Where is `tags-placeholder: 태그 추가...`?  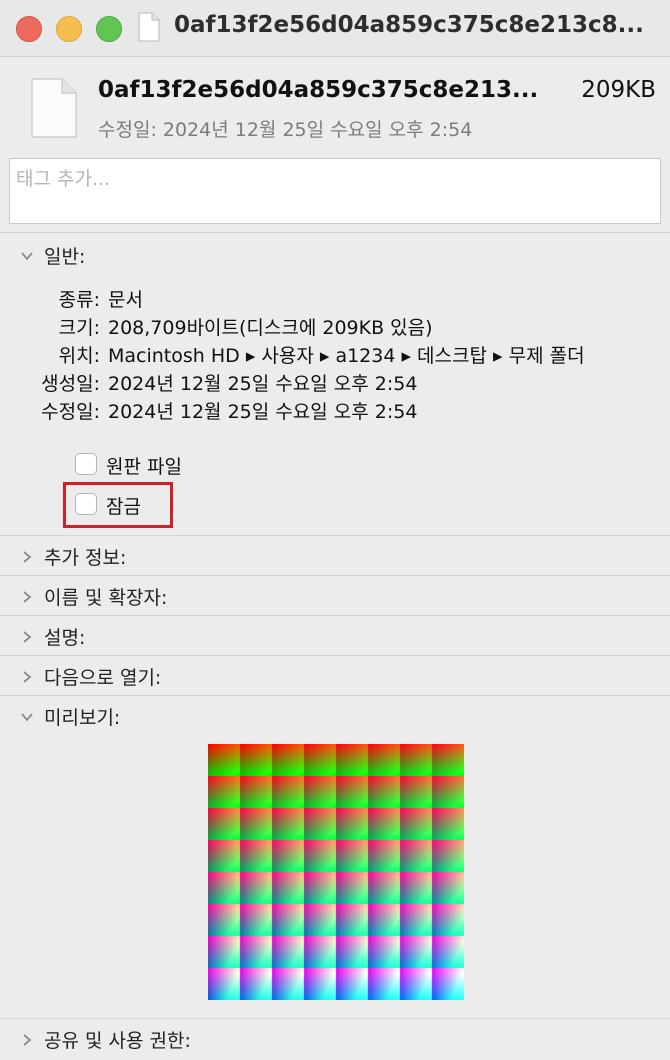 tags-placeholder: 태그 추가... is located at coordinates (63, 179).